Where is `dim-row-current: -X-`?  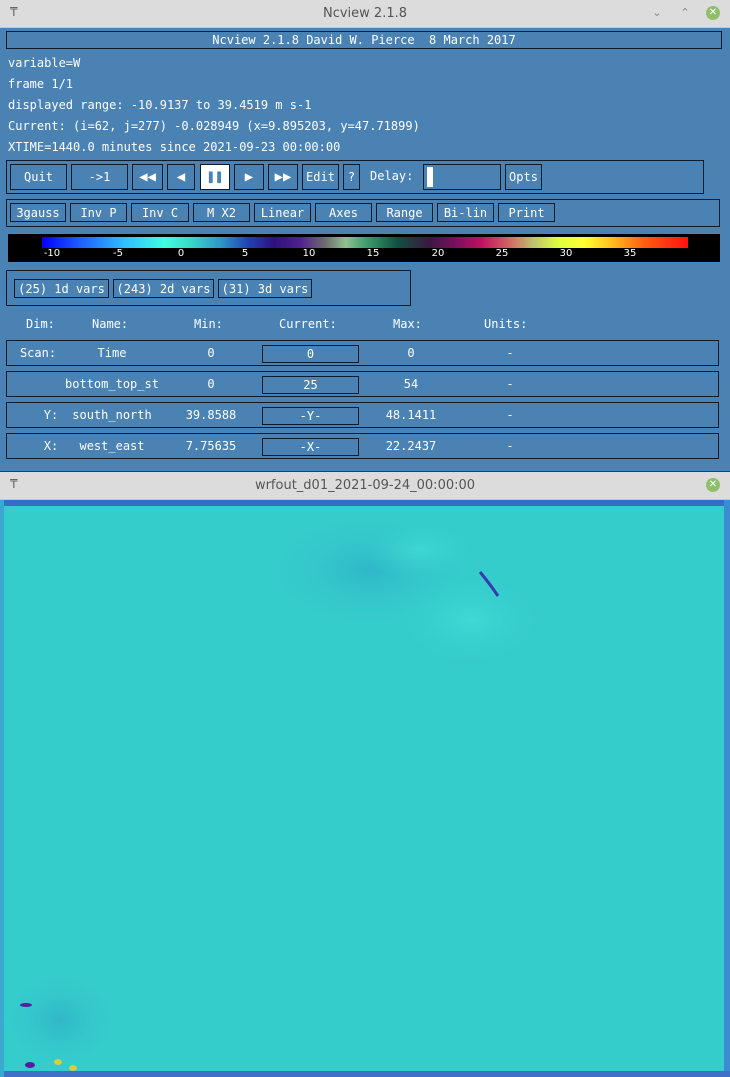 dim-row-current: -X- is located at coordinates (310, 447).